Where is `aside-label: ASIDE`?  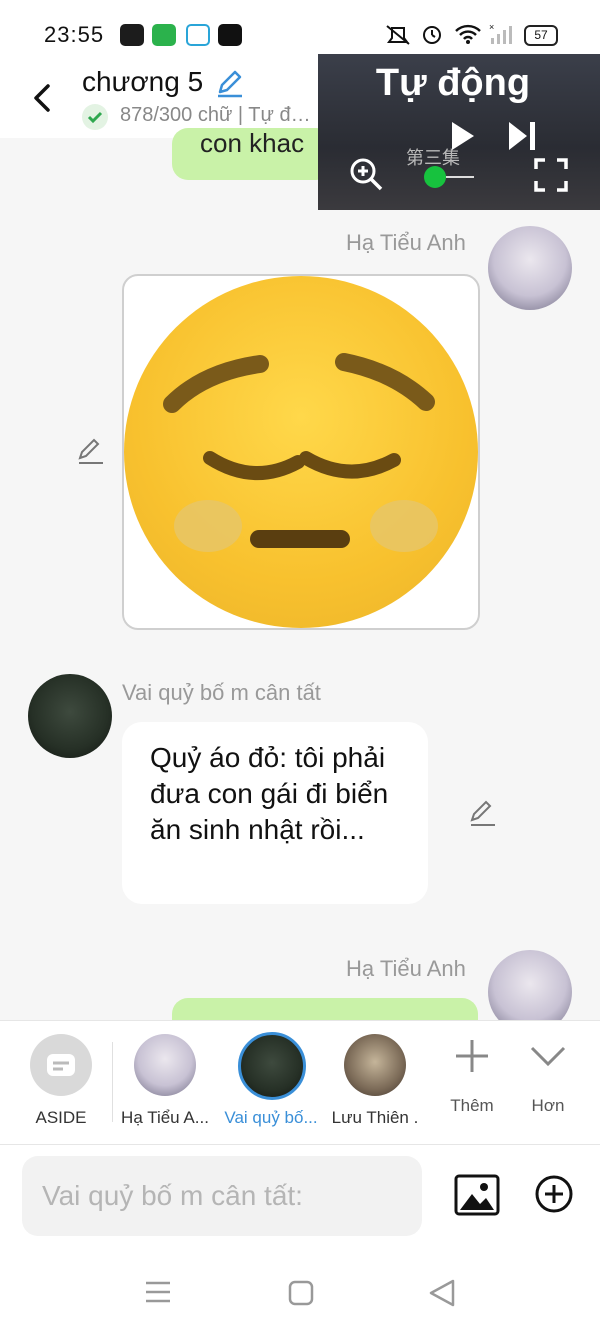
aside-label: ASIDE is located at coordinates (61, 1117).